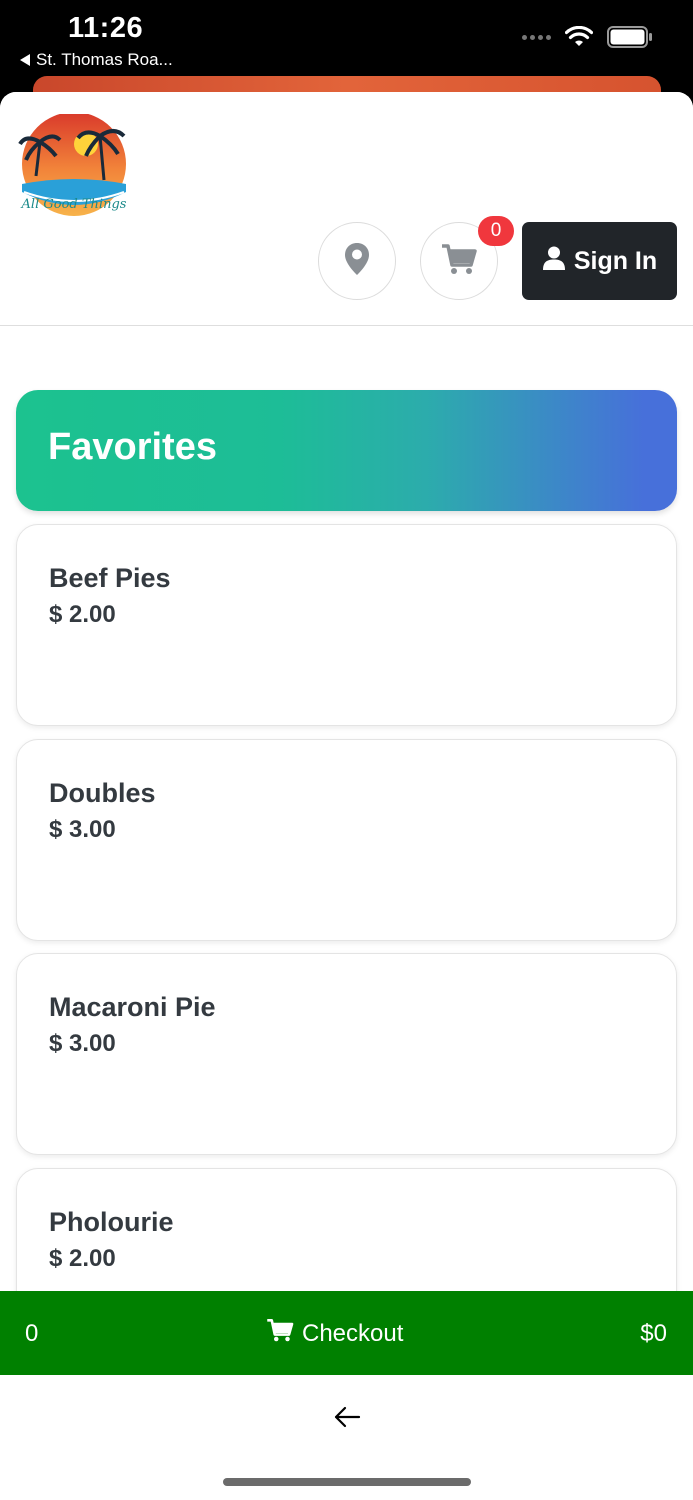  Describe the element at coordinates (615, 260) in the screenshot. I see `sign-in-label: Sign In` at that location.